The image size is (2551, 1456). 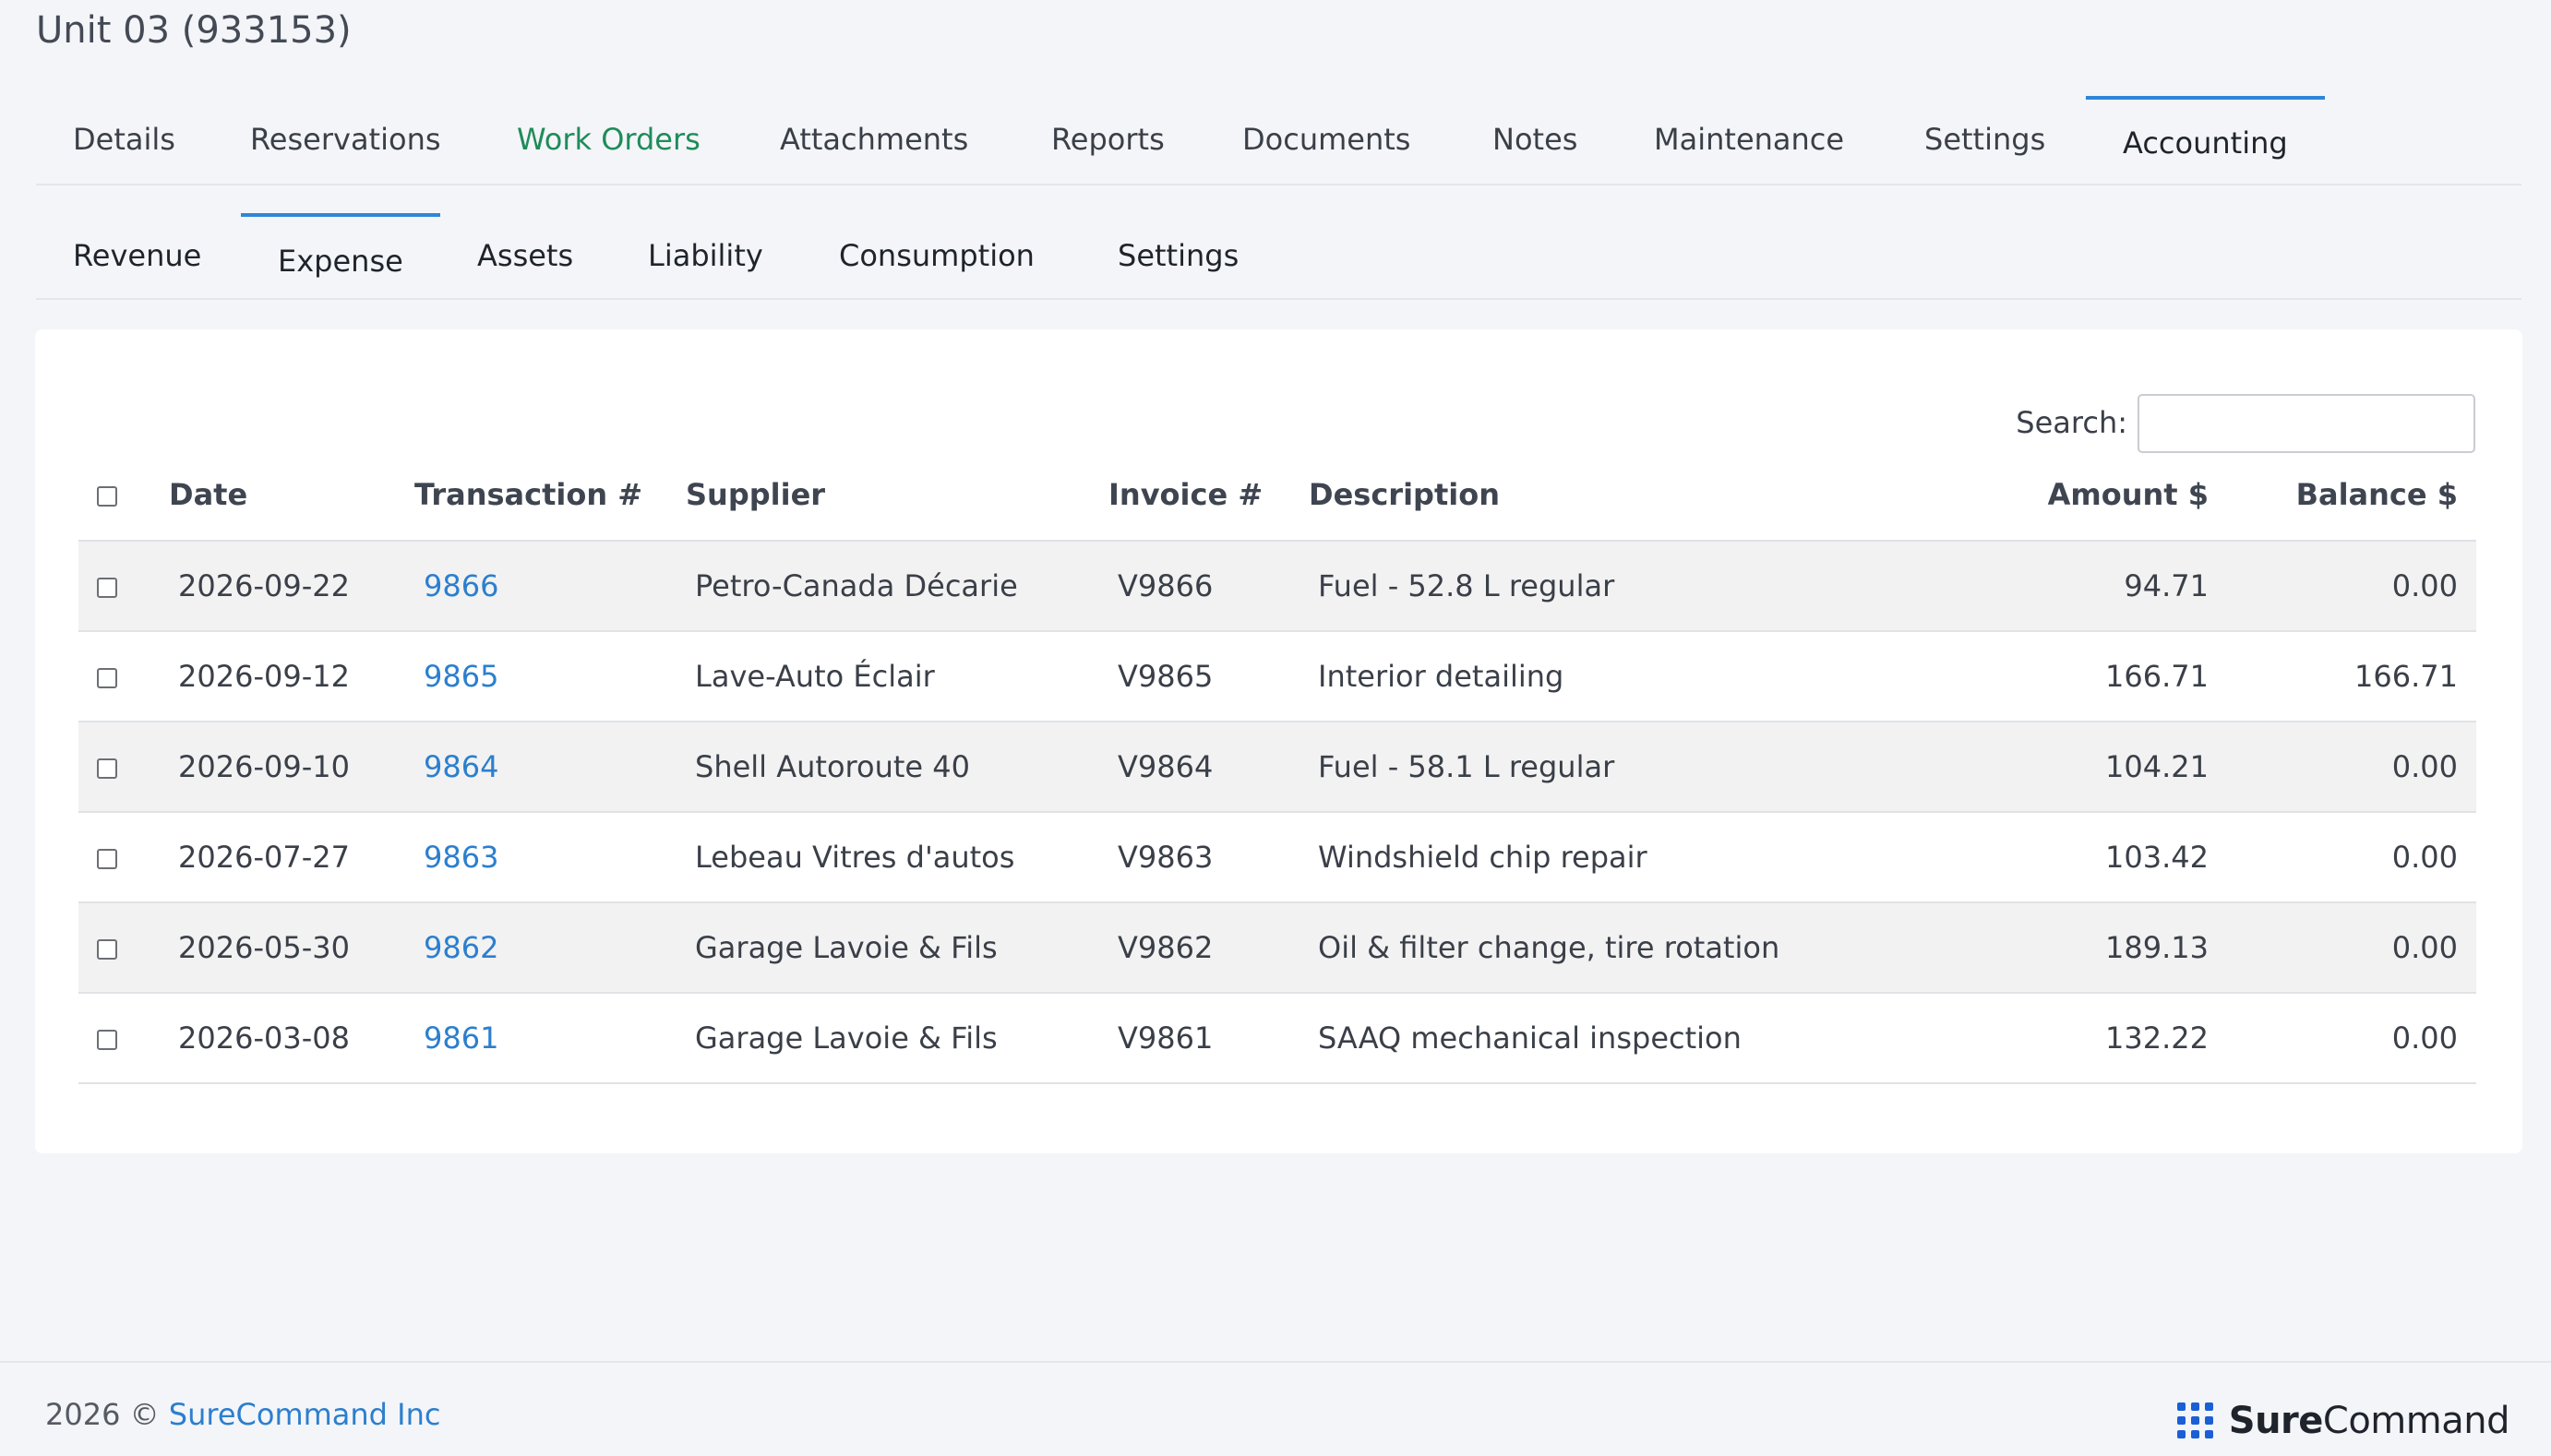 I want to click on cell-date: 2026-09-10, so click(x=291, y=767).